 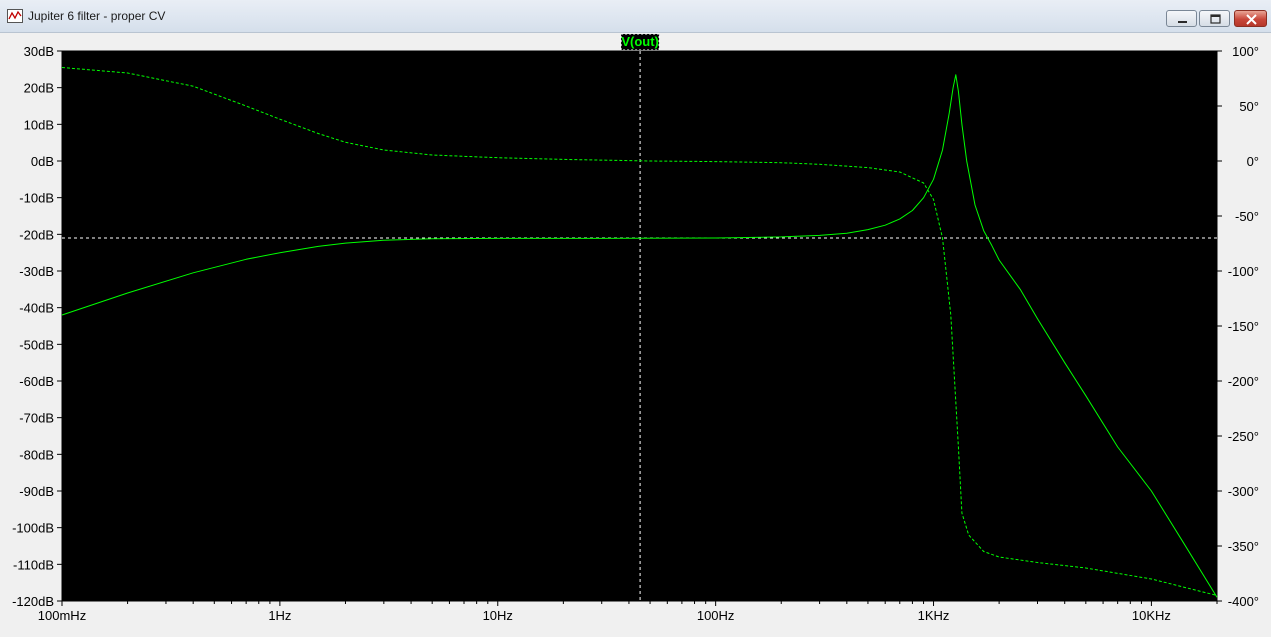 What do you see at coordinates (36, 308) in the screenshot?
I see `left-axis-tick-label: -40dB` at bounding box center [36, 308].